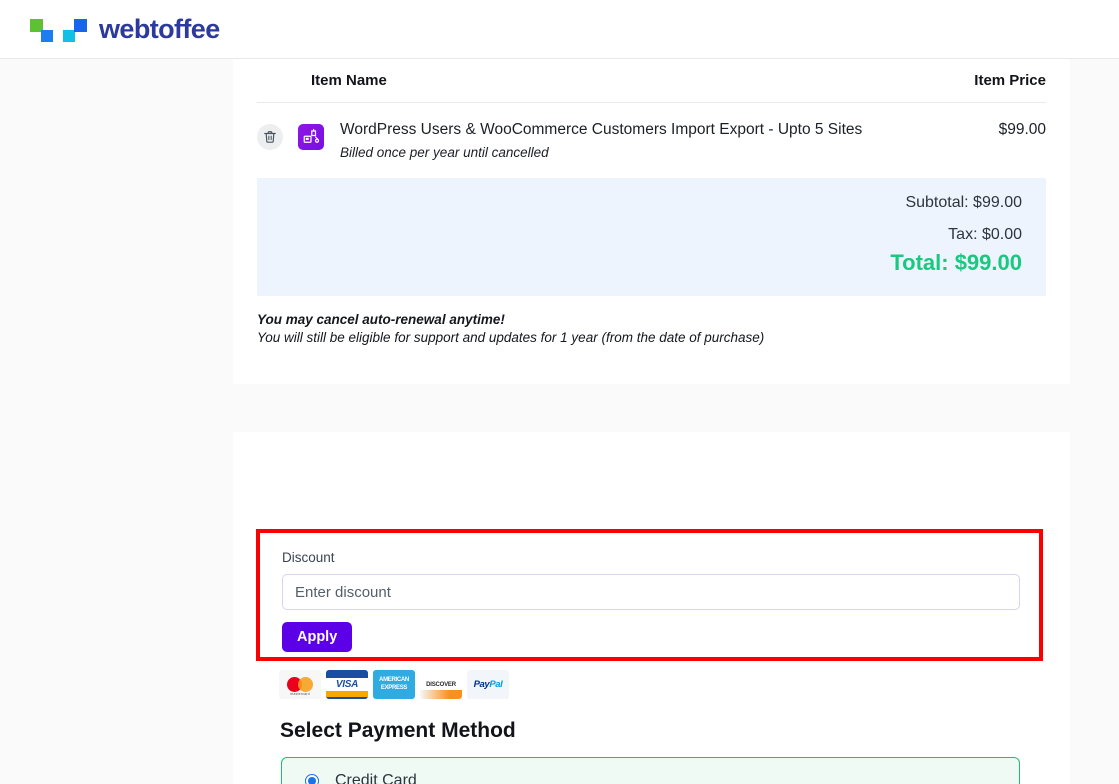 The width and height of the screenshot is (1119, 784). I want to click on logo-mark-icon, so click(61, 29).